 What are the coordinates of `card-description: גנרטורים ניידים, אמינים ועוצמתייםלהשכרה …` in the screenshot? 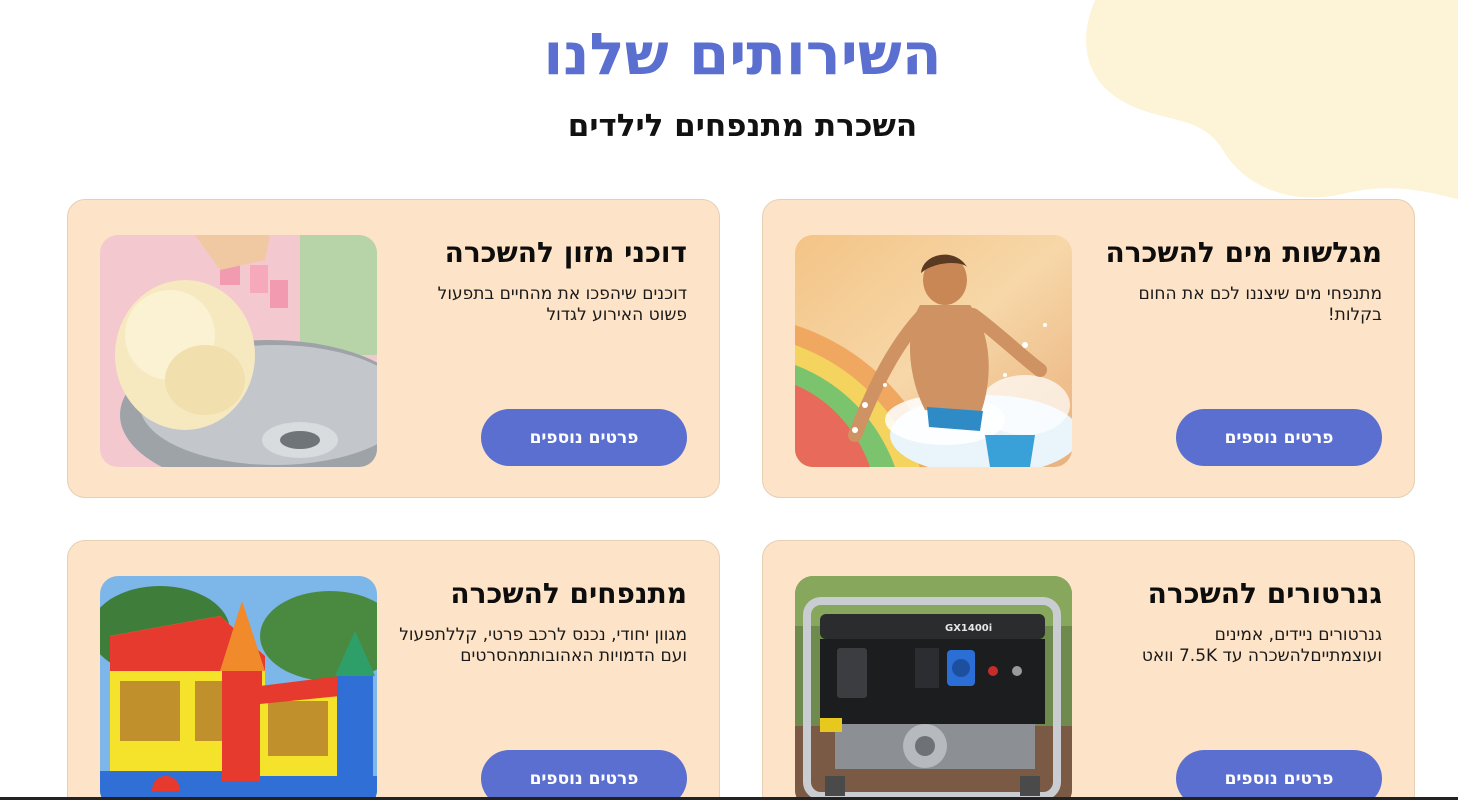 It's located at (1261, 645).